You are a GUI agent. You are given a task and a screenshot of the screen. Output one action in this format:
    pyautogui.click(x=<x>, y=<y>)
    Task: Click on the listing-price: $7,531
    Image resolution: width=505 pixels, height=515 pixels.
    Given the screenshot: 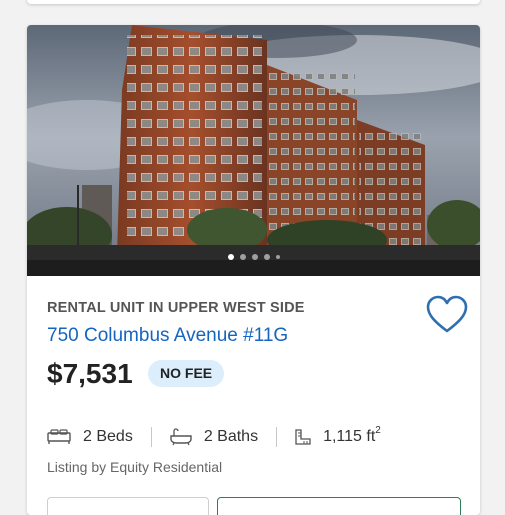 What is the action you would take?
    pyautogui.click(x=90, y=373)
    